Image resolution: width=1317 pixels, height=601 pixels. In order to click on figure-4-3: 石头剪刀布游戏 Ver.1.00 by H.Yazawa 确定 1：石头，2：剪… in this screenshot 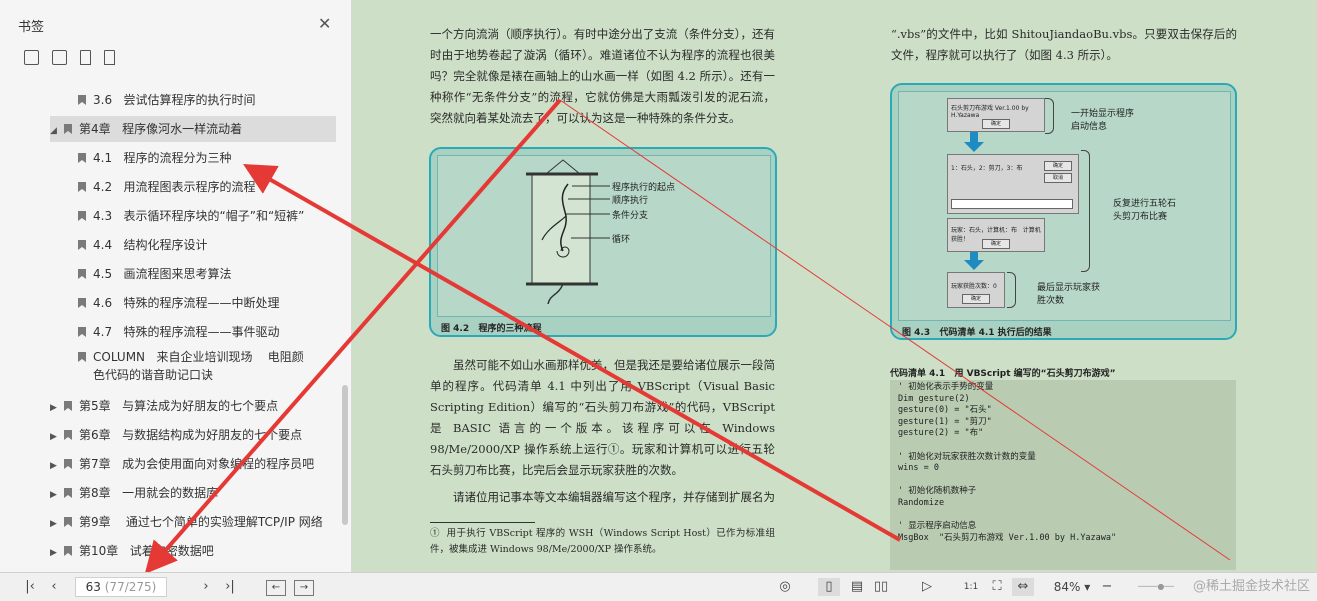, I will do `click(1063, 211)`.